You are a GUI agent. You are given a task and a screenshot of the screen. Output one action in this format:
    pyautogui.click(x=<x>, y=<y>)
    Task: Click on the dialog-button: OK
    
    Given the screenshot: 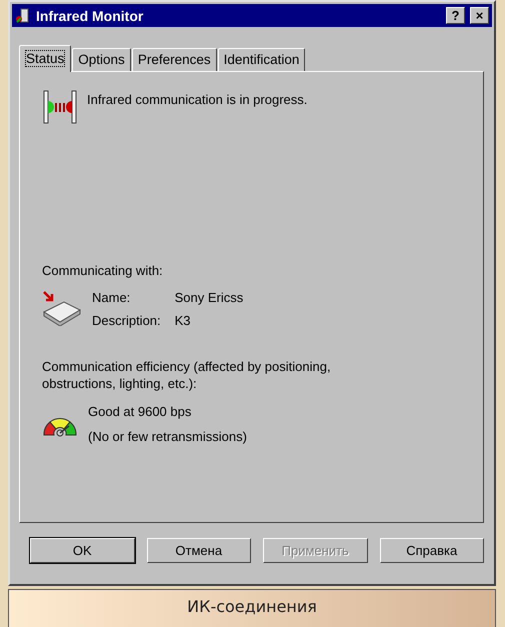 What is the action you would take?
    pyautogui.click(x=82, y=550)
    